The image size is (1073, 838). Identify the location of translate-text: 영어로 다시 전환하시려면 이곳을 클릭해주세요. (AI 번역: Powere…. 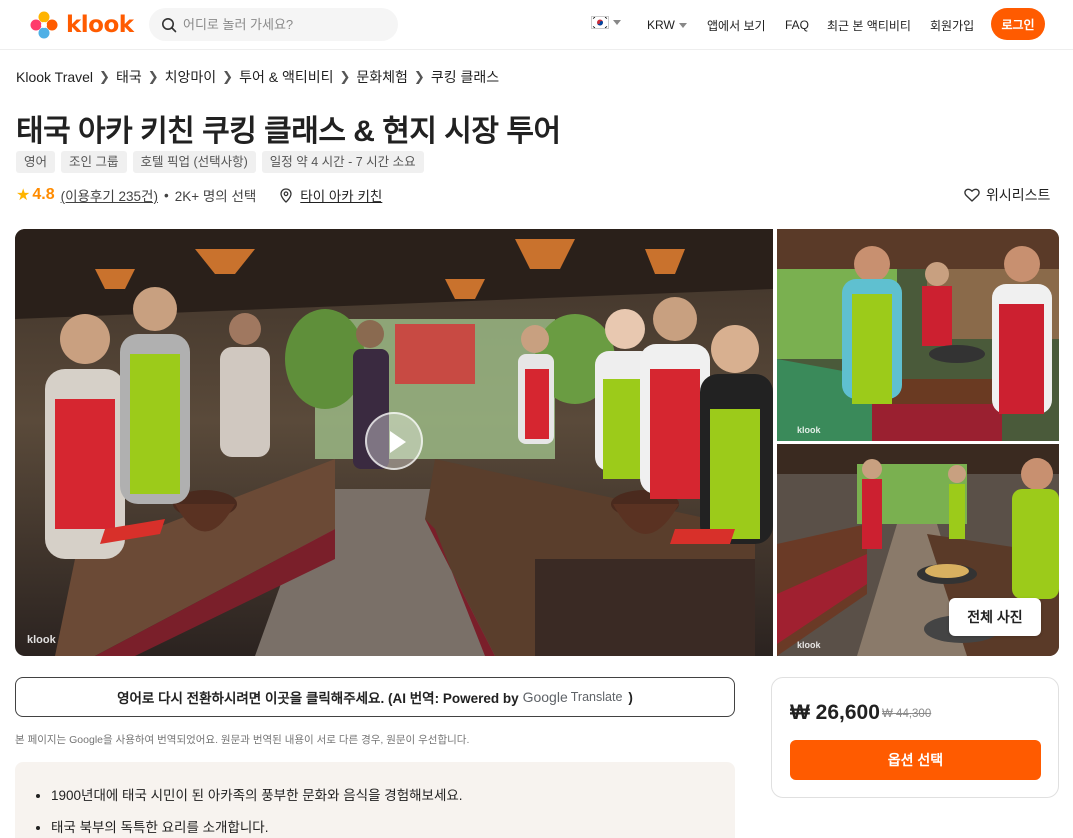
(318, 698).